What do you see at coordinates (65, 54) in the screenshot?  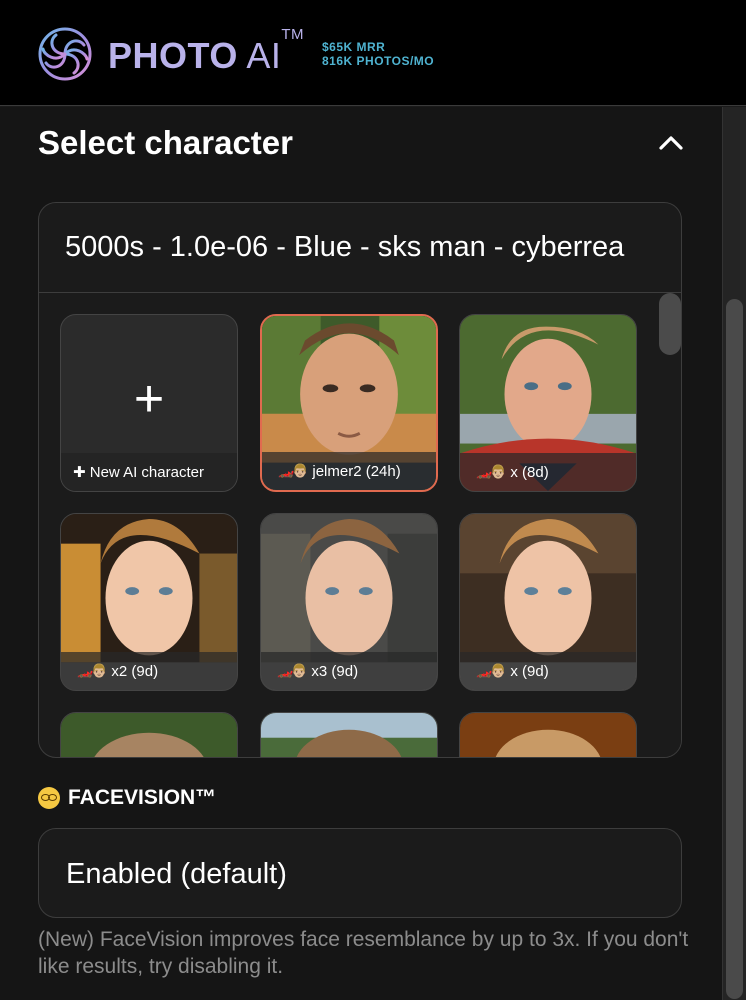 I see `swirl-logo-icon` at bounding box center [65, 54].